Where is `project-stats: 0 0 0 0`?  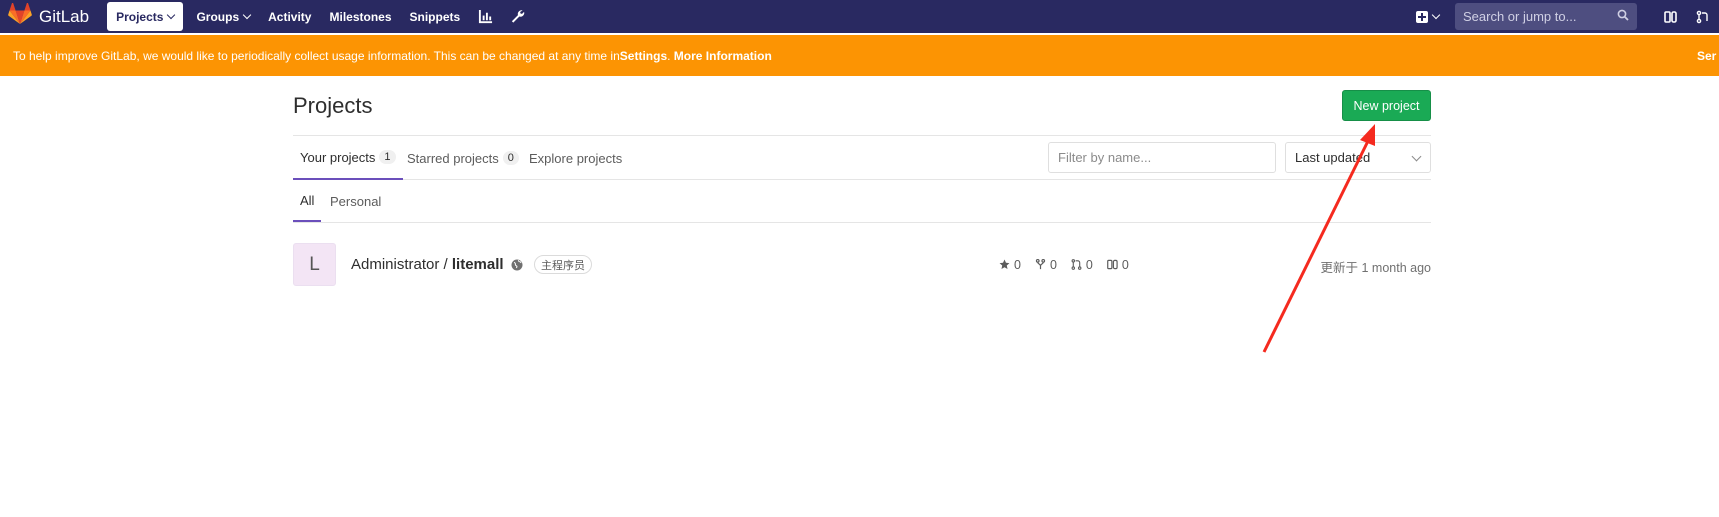
project-stats: 0 0 0 0 is located at coordinates (1071, 264).